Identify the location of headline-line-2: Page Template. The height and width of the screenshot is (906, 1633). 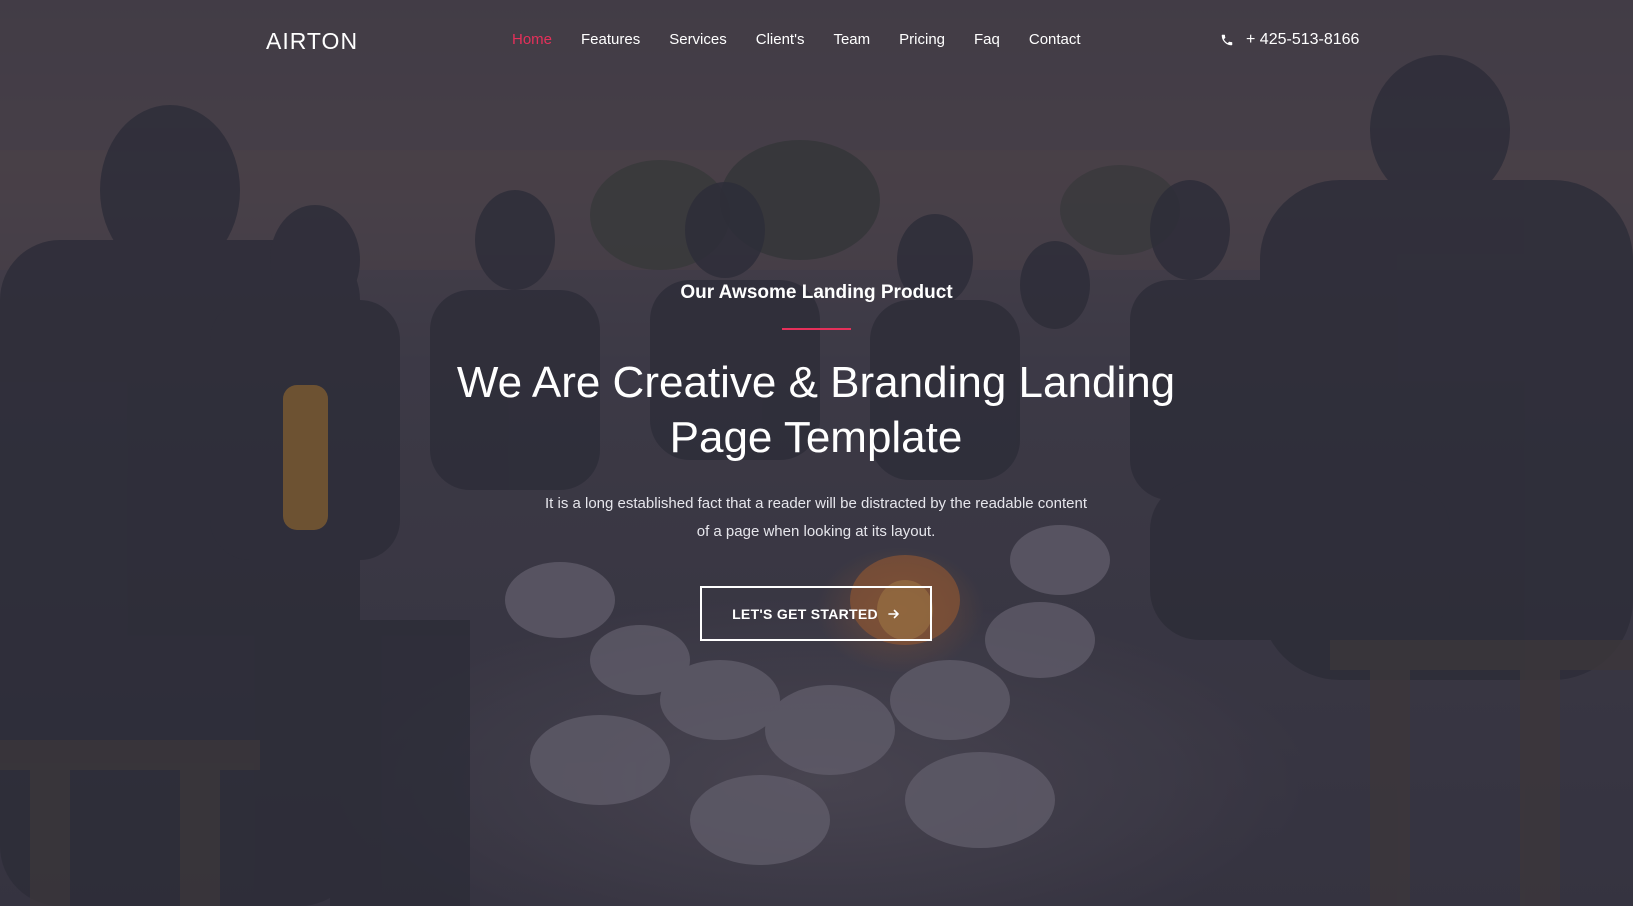
(816, 437).